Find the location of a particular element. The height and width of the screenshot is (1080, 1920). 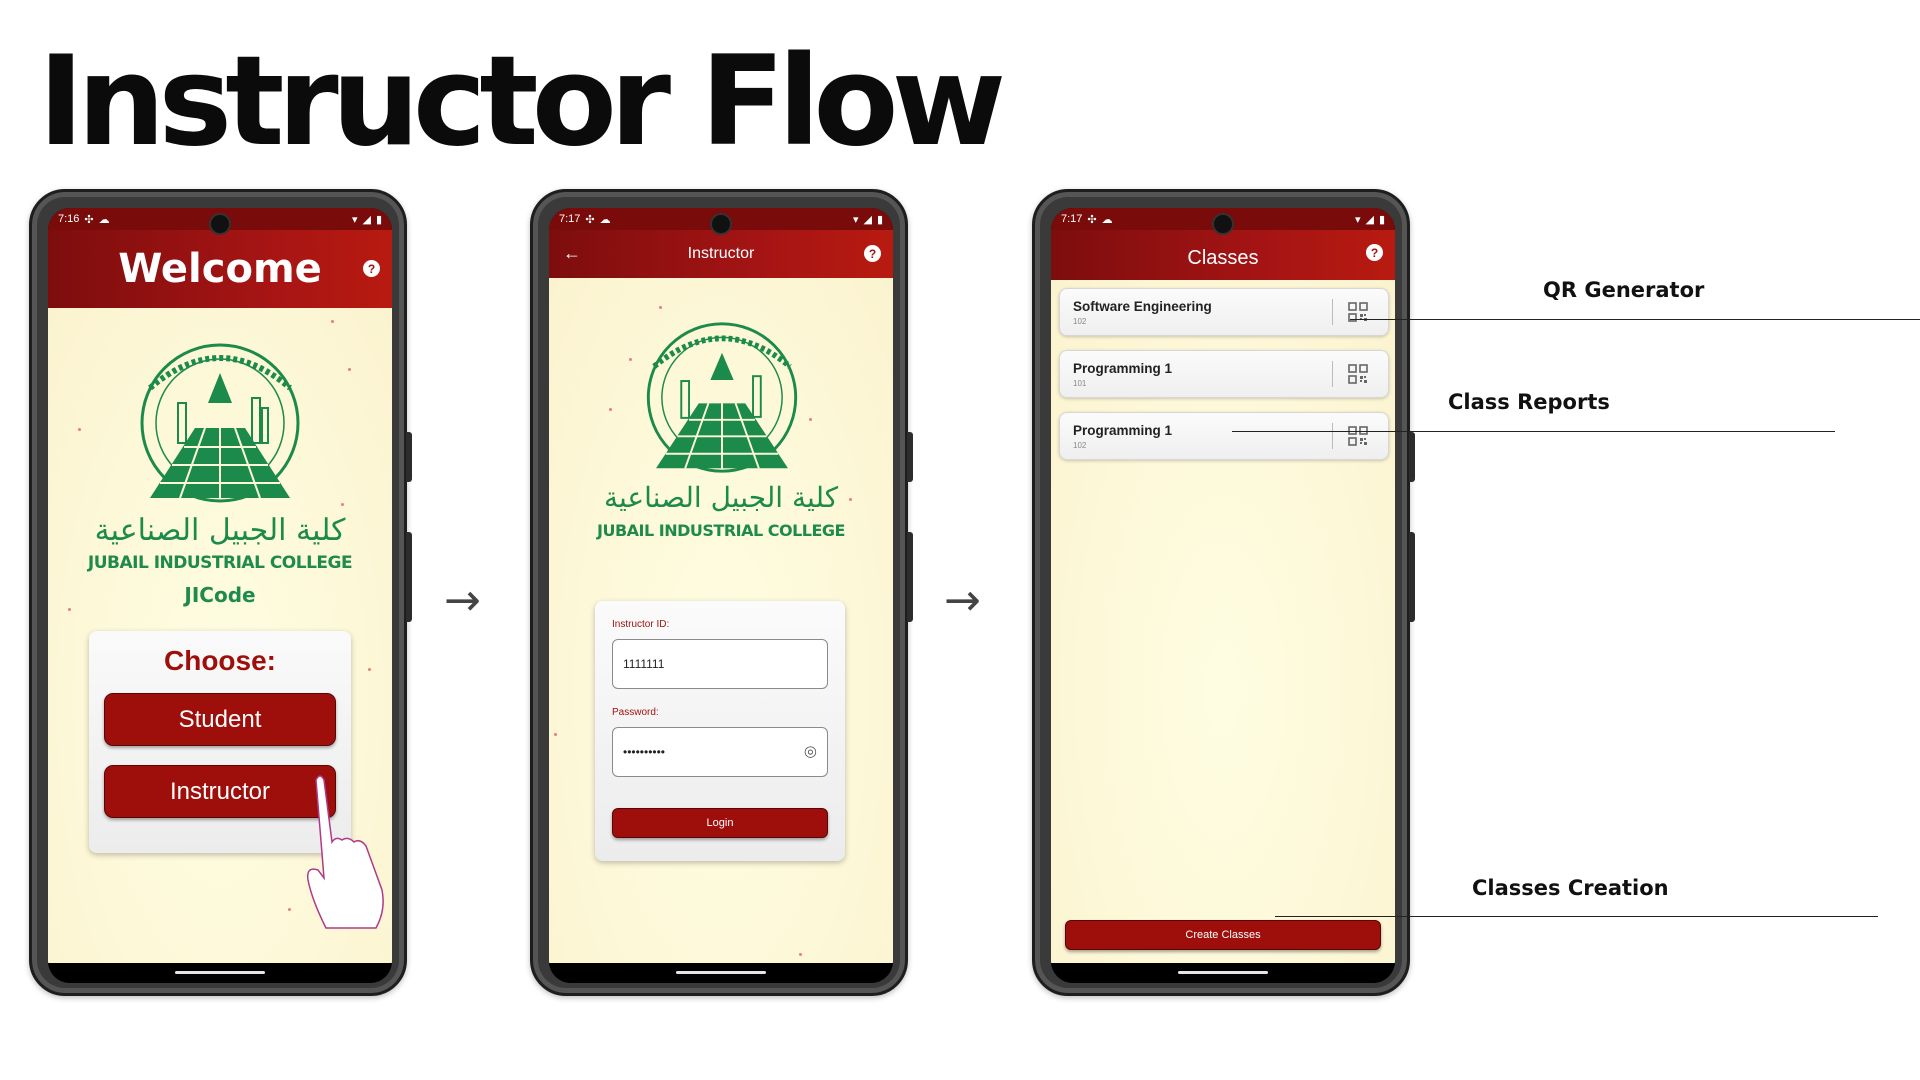

login-button: Login is located at coordinates (720, 823).